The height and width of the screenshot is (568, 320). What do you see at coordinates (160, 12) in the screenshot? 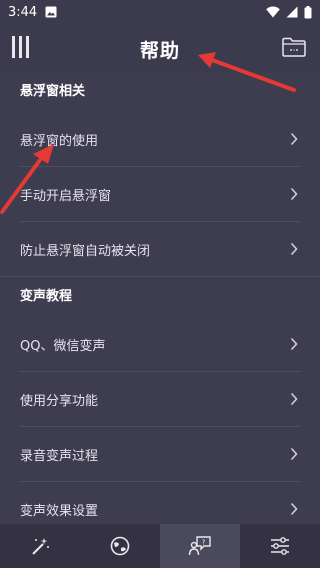
I see `status-bar: 3:44` at bounding box center [160, 12].